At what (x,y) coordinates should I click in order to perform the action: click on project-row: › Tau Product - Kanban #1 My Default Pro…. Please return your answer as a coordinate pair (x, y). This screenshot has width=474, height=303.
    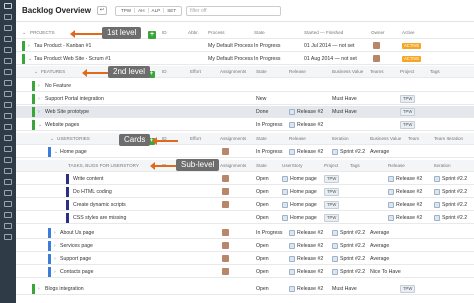
    Looking at the image, I should click on (245, 46).